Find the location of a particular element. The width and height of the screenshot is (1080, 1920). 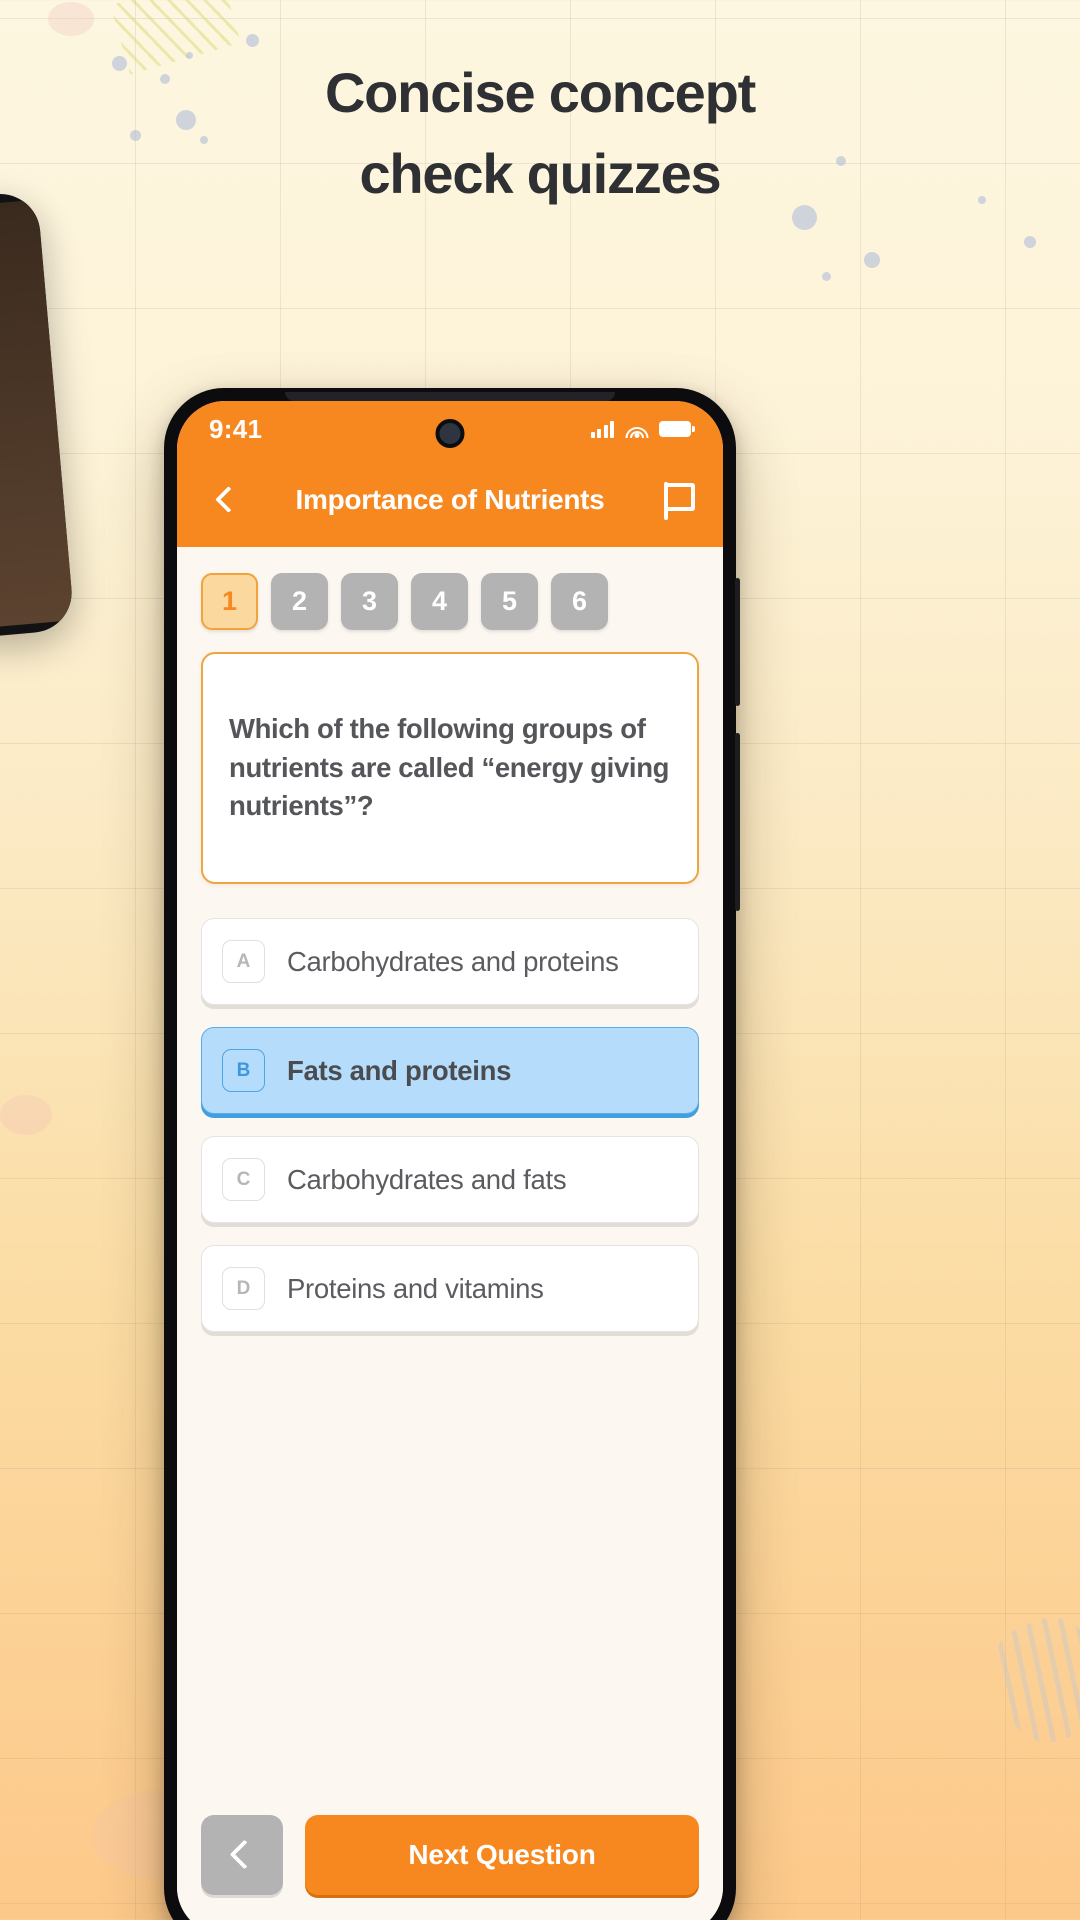

answer-option-b: B Fats and proteins is located at coordinates (450, 1070).